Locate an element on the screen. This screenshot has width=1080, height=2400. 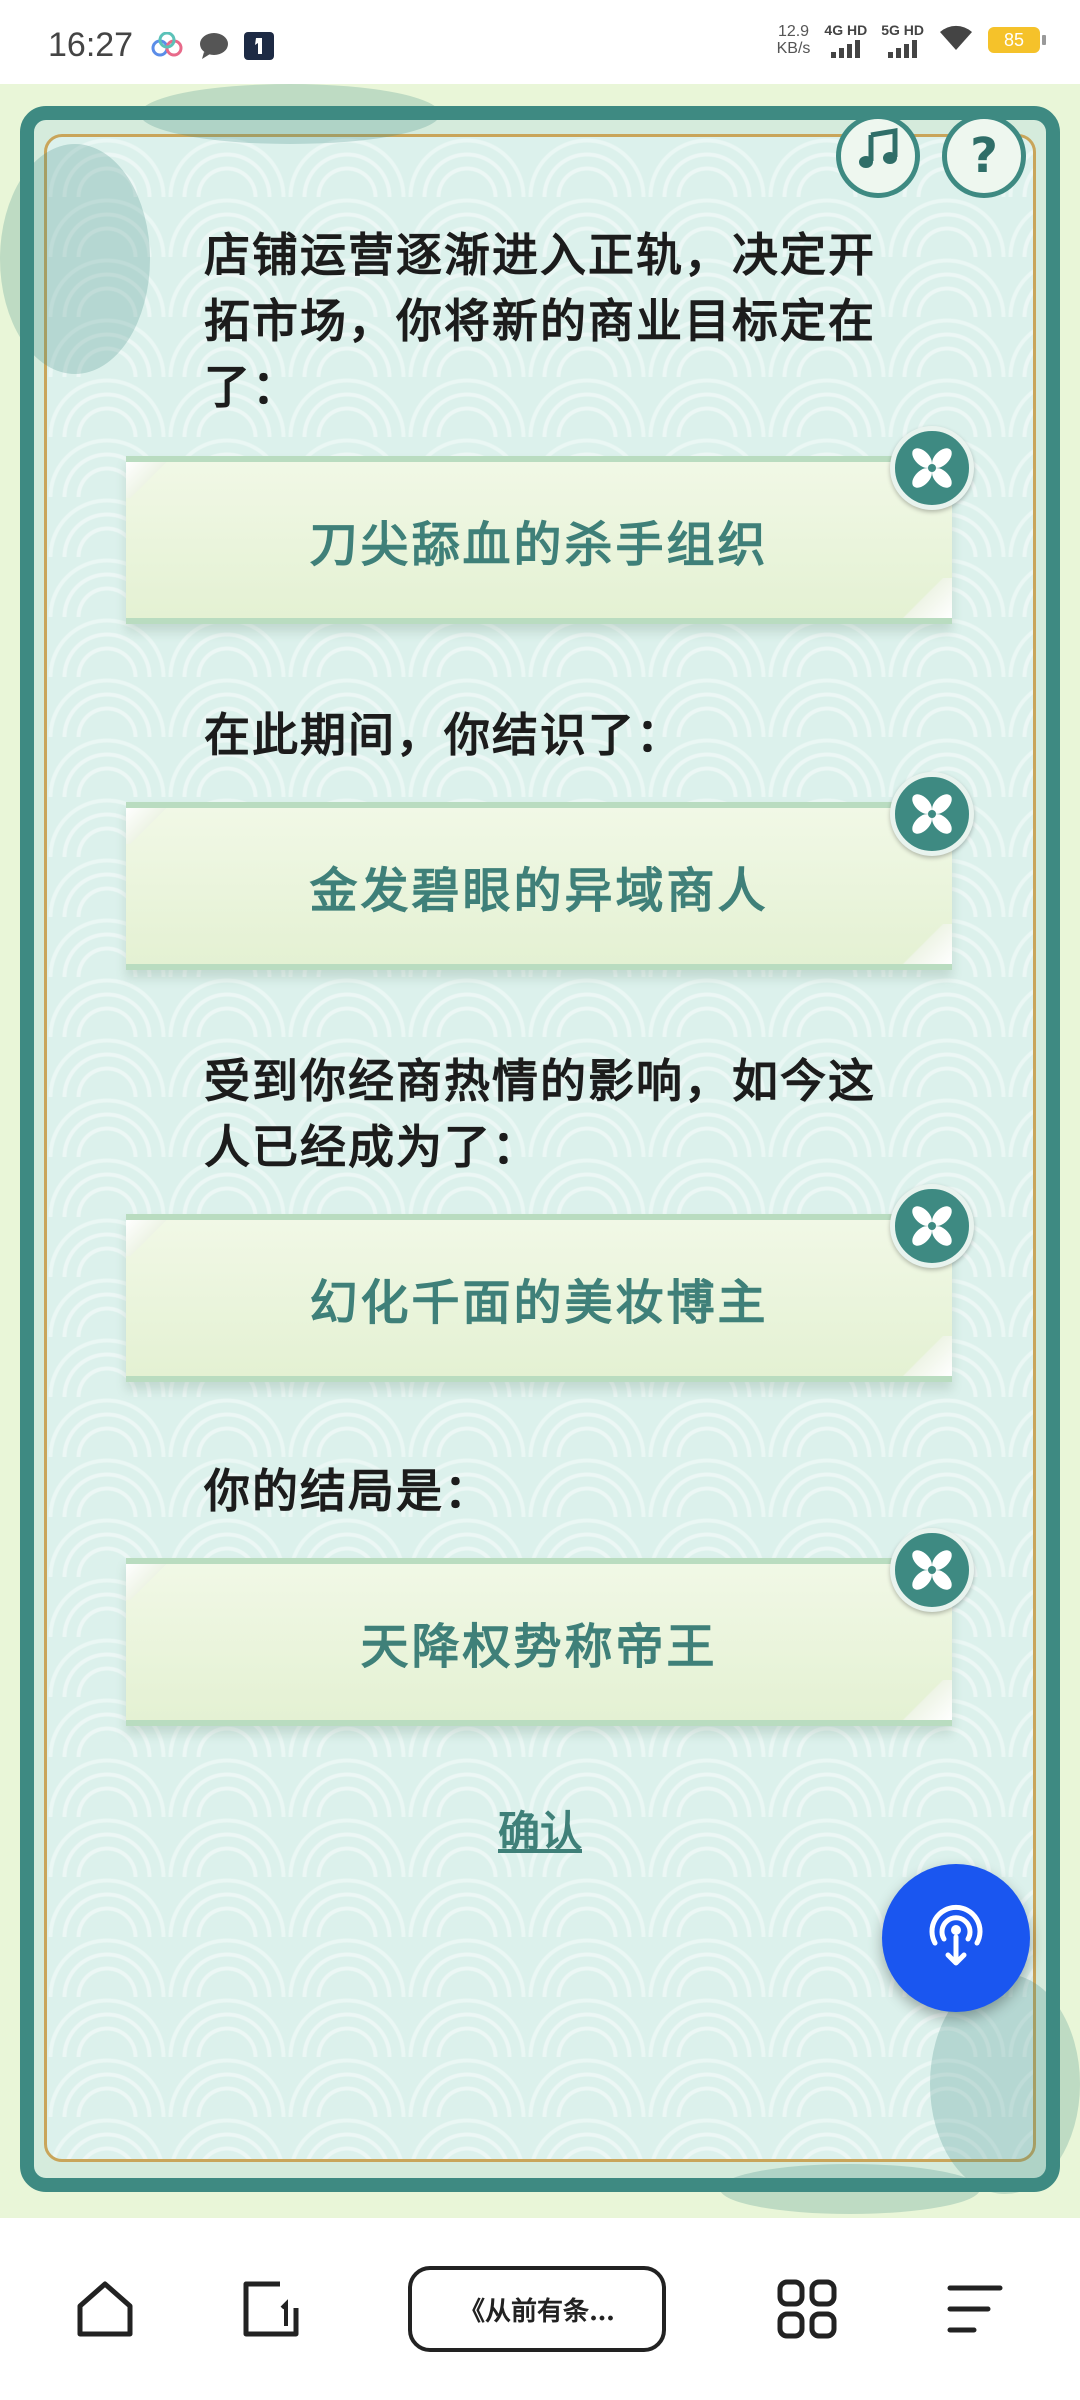
answer-card-2: 金发碧眼的异域商人 is located at coordinates (550, 871).